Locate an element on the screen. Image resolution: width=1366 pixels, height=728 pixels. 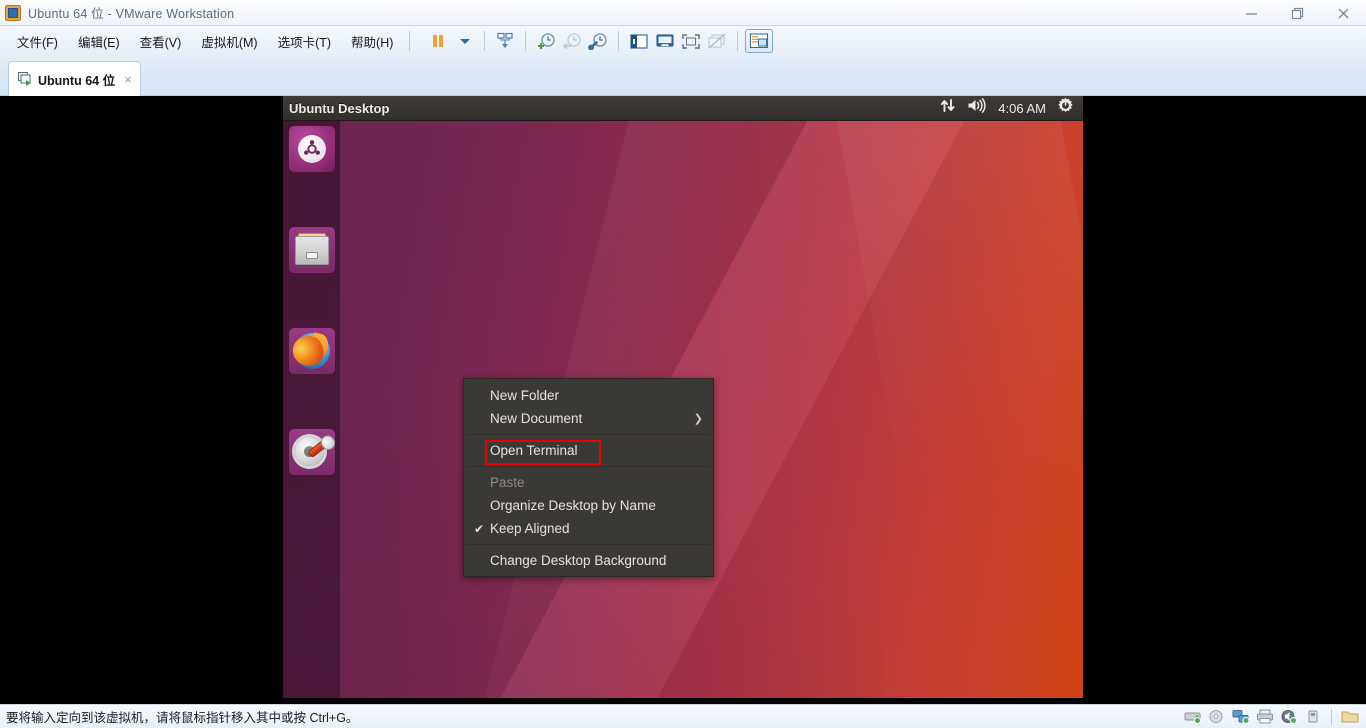
menu-new-document: New Document ❯ is located at coordinates (588, 418).